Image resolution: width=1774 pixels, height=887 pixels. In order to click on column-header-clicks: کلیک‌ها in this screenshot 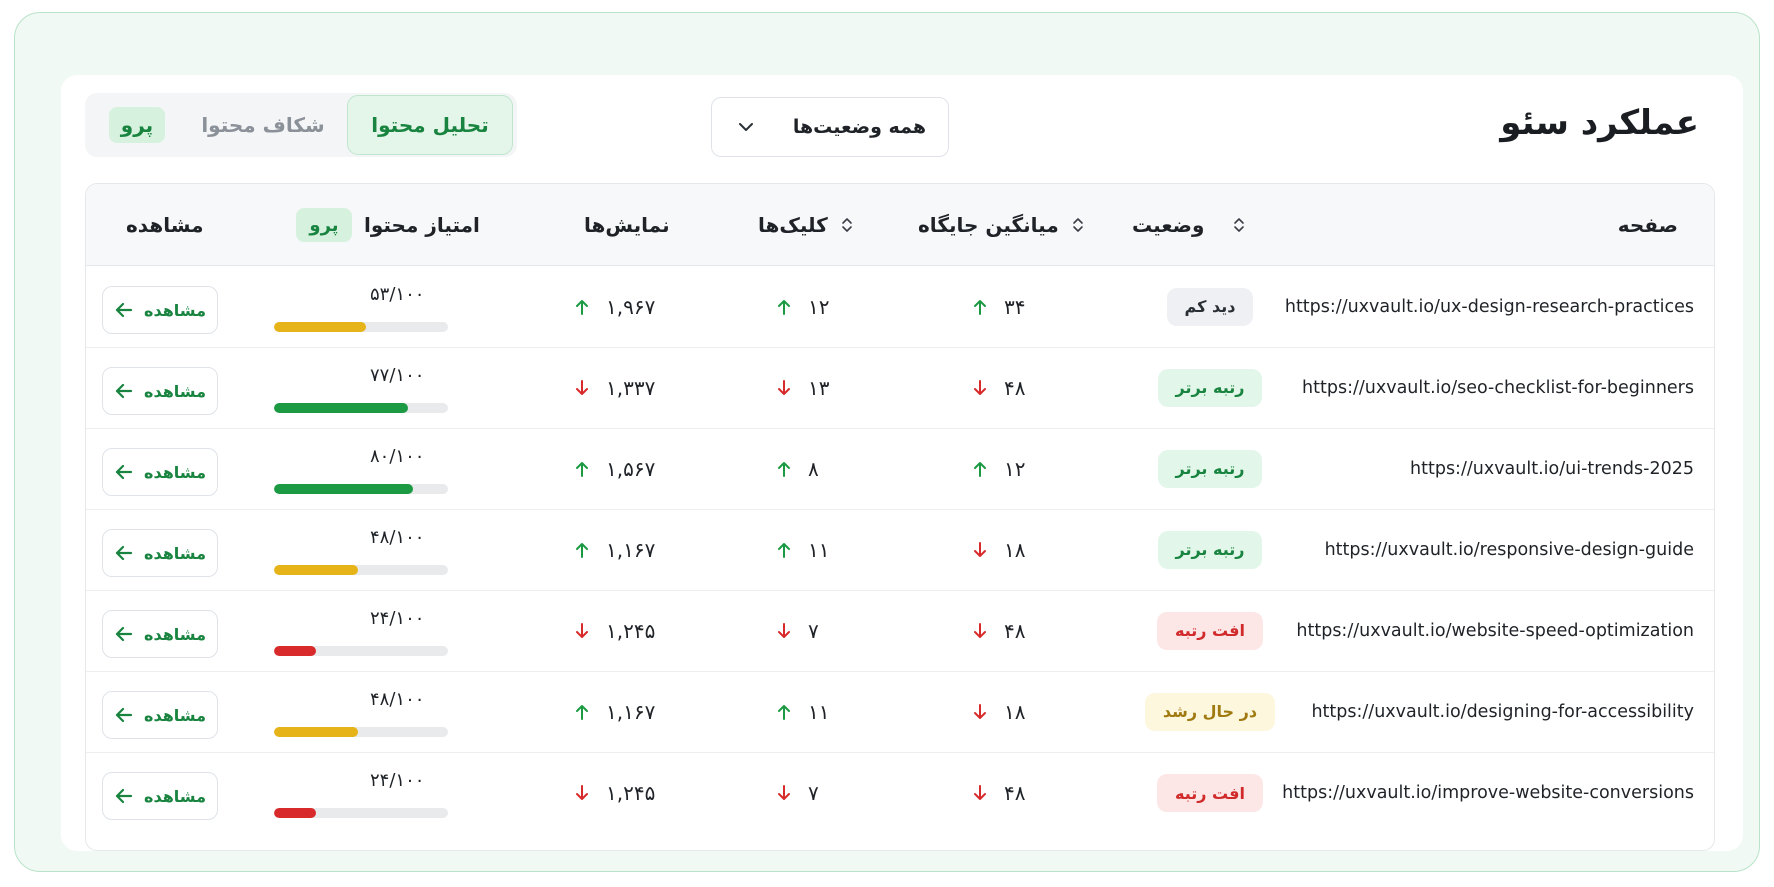, I will do `click(806, 225)`.